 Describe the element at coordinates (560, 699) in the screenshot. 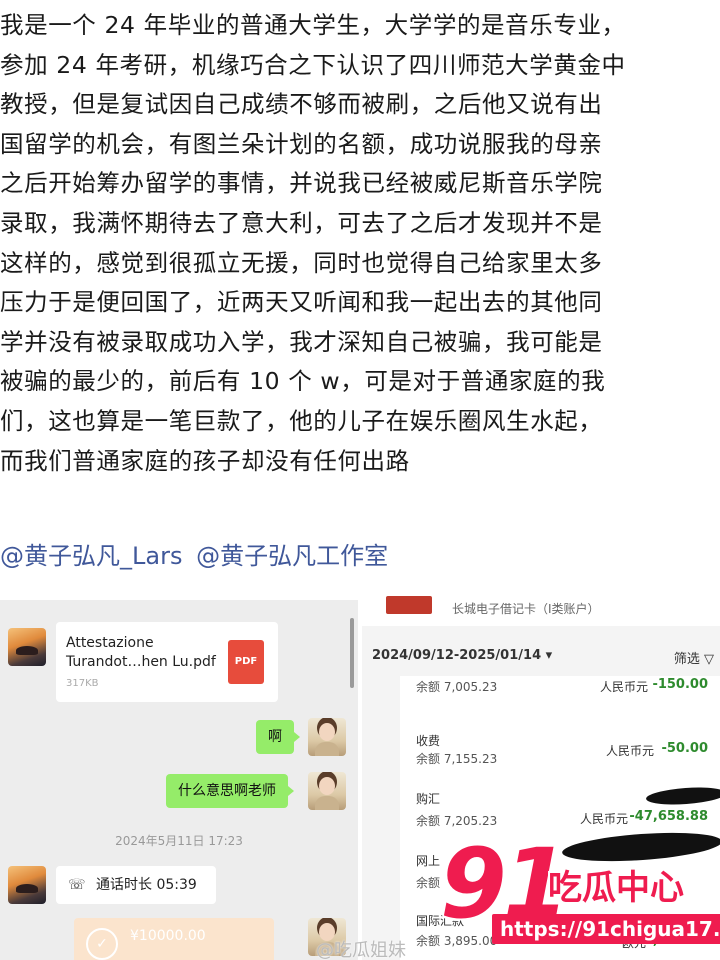

I see `transaction-row: 余额 7,005.23 人民币元 -150.00` at that location.